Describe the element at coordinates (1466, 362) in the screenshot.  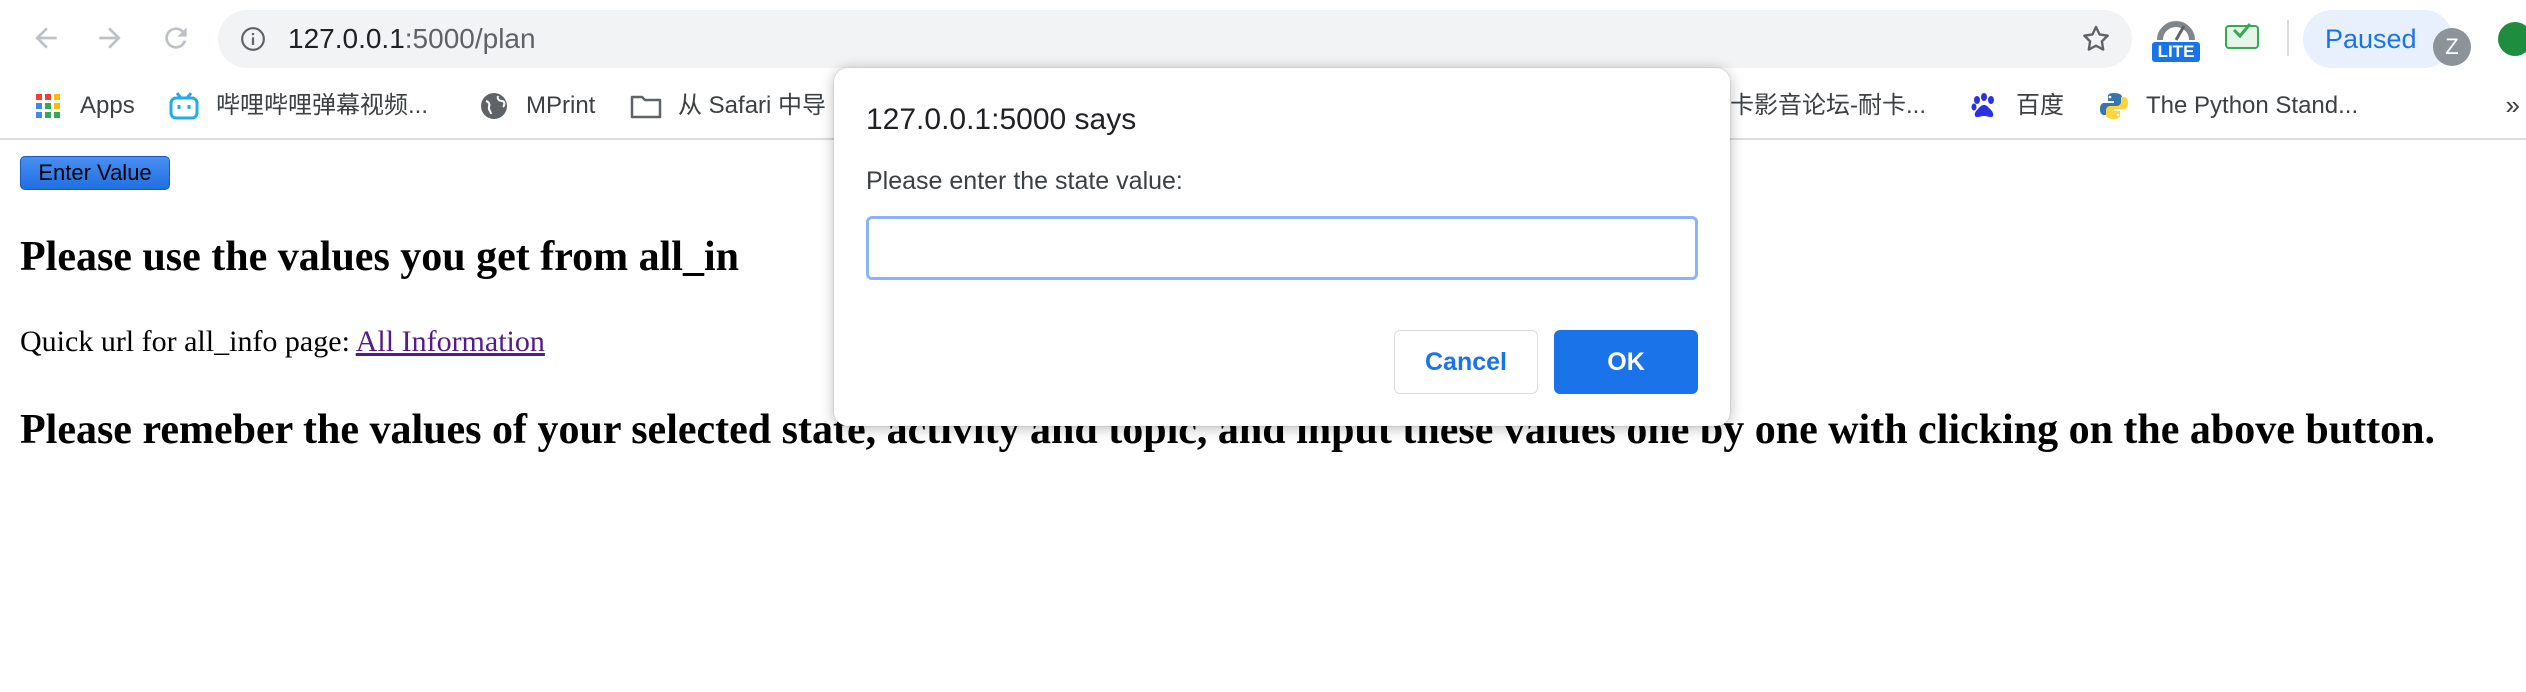
I see `cancel-button: Cancel` at that location.